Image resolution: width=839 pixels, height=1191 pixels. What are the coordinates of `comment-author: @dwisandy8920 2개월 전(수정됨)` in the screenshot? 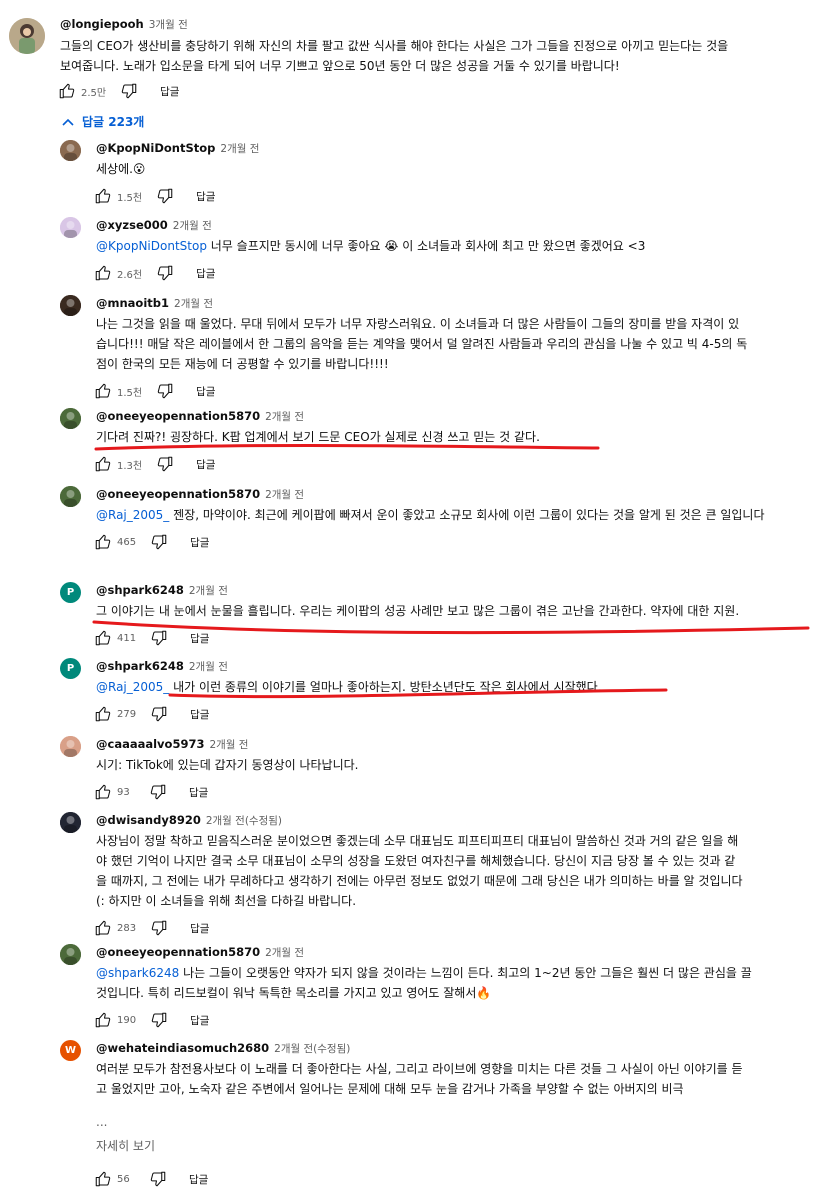 It's located at (189, 820).